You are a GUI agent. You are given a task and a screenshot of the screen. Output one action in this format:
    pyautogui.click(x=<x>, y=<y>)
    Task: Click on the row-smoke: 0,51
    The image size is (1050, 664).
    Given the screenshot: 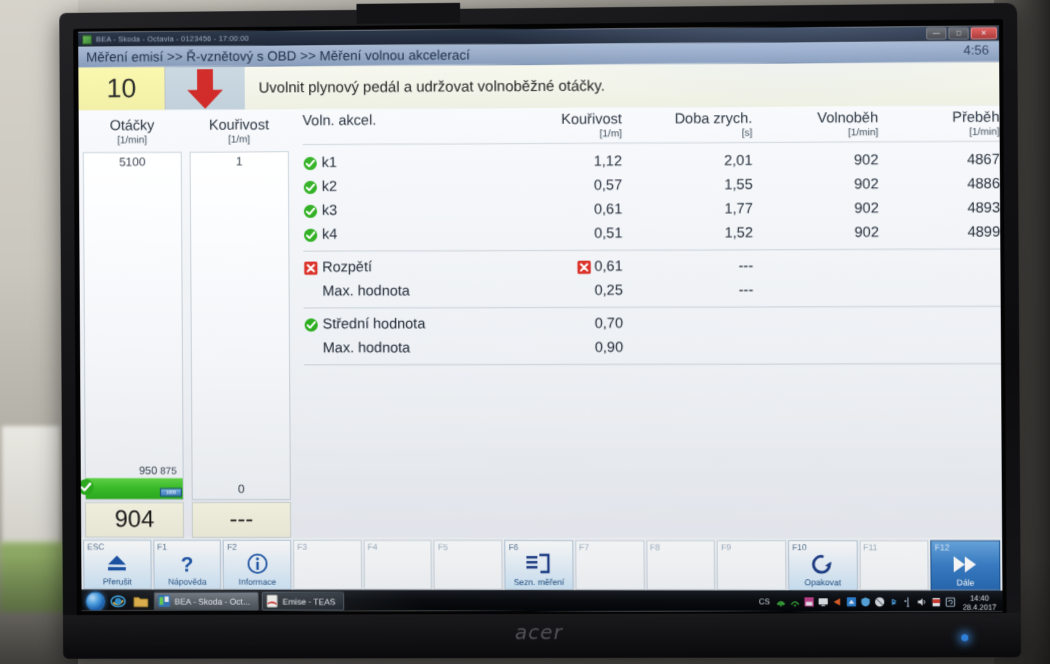 What is the action you would take?
    pyautogui.click(x=608, y=233)
    